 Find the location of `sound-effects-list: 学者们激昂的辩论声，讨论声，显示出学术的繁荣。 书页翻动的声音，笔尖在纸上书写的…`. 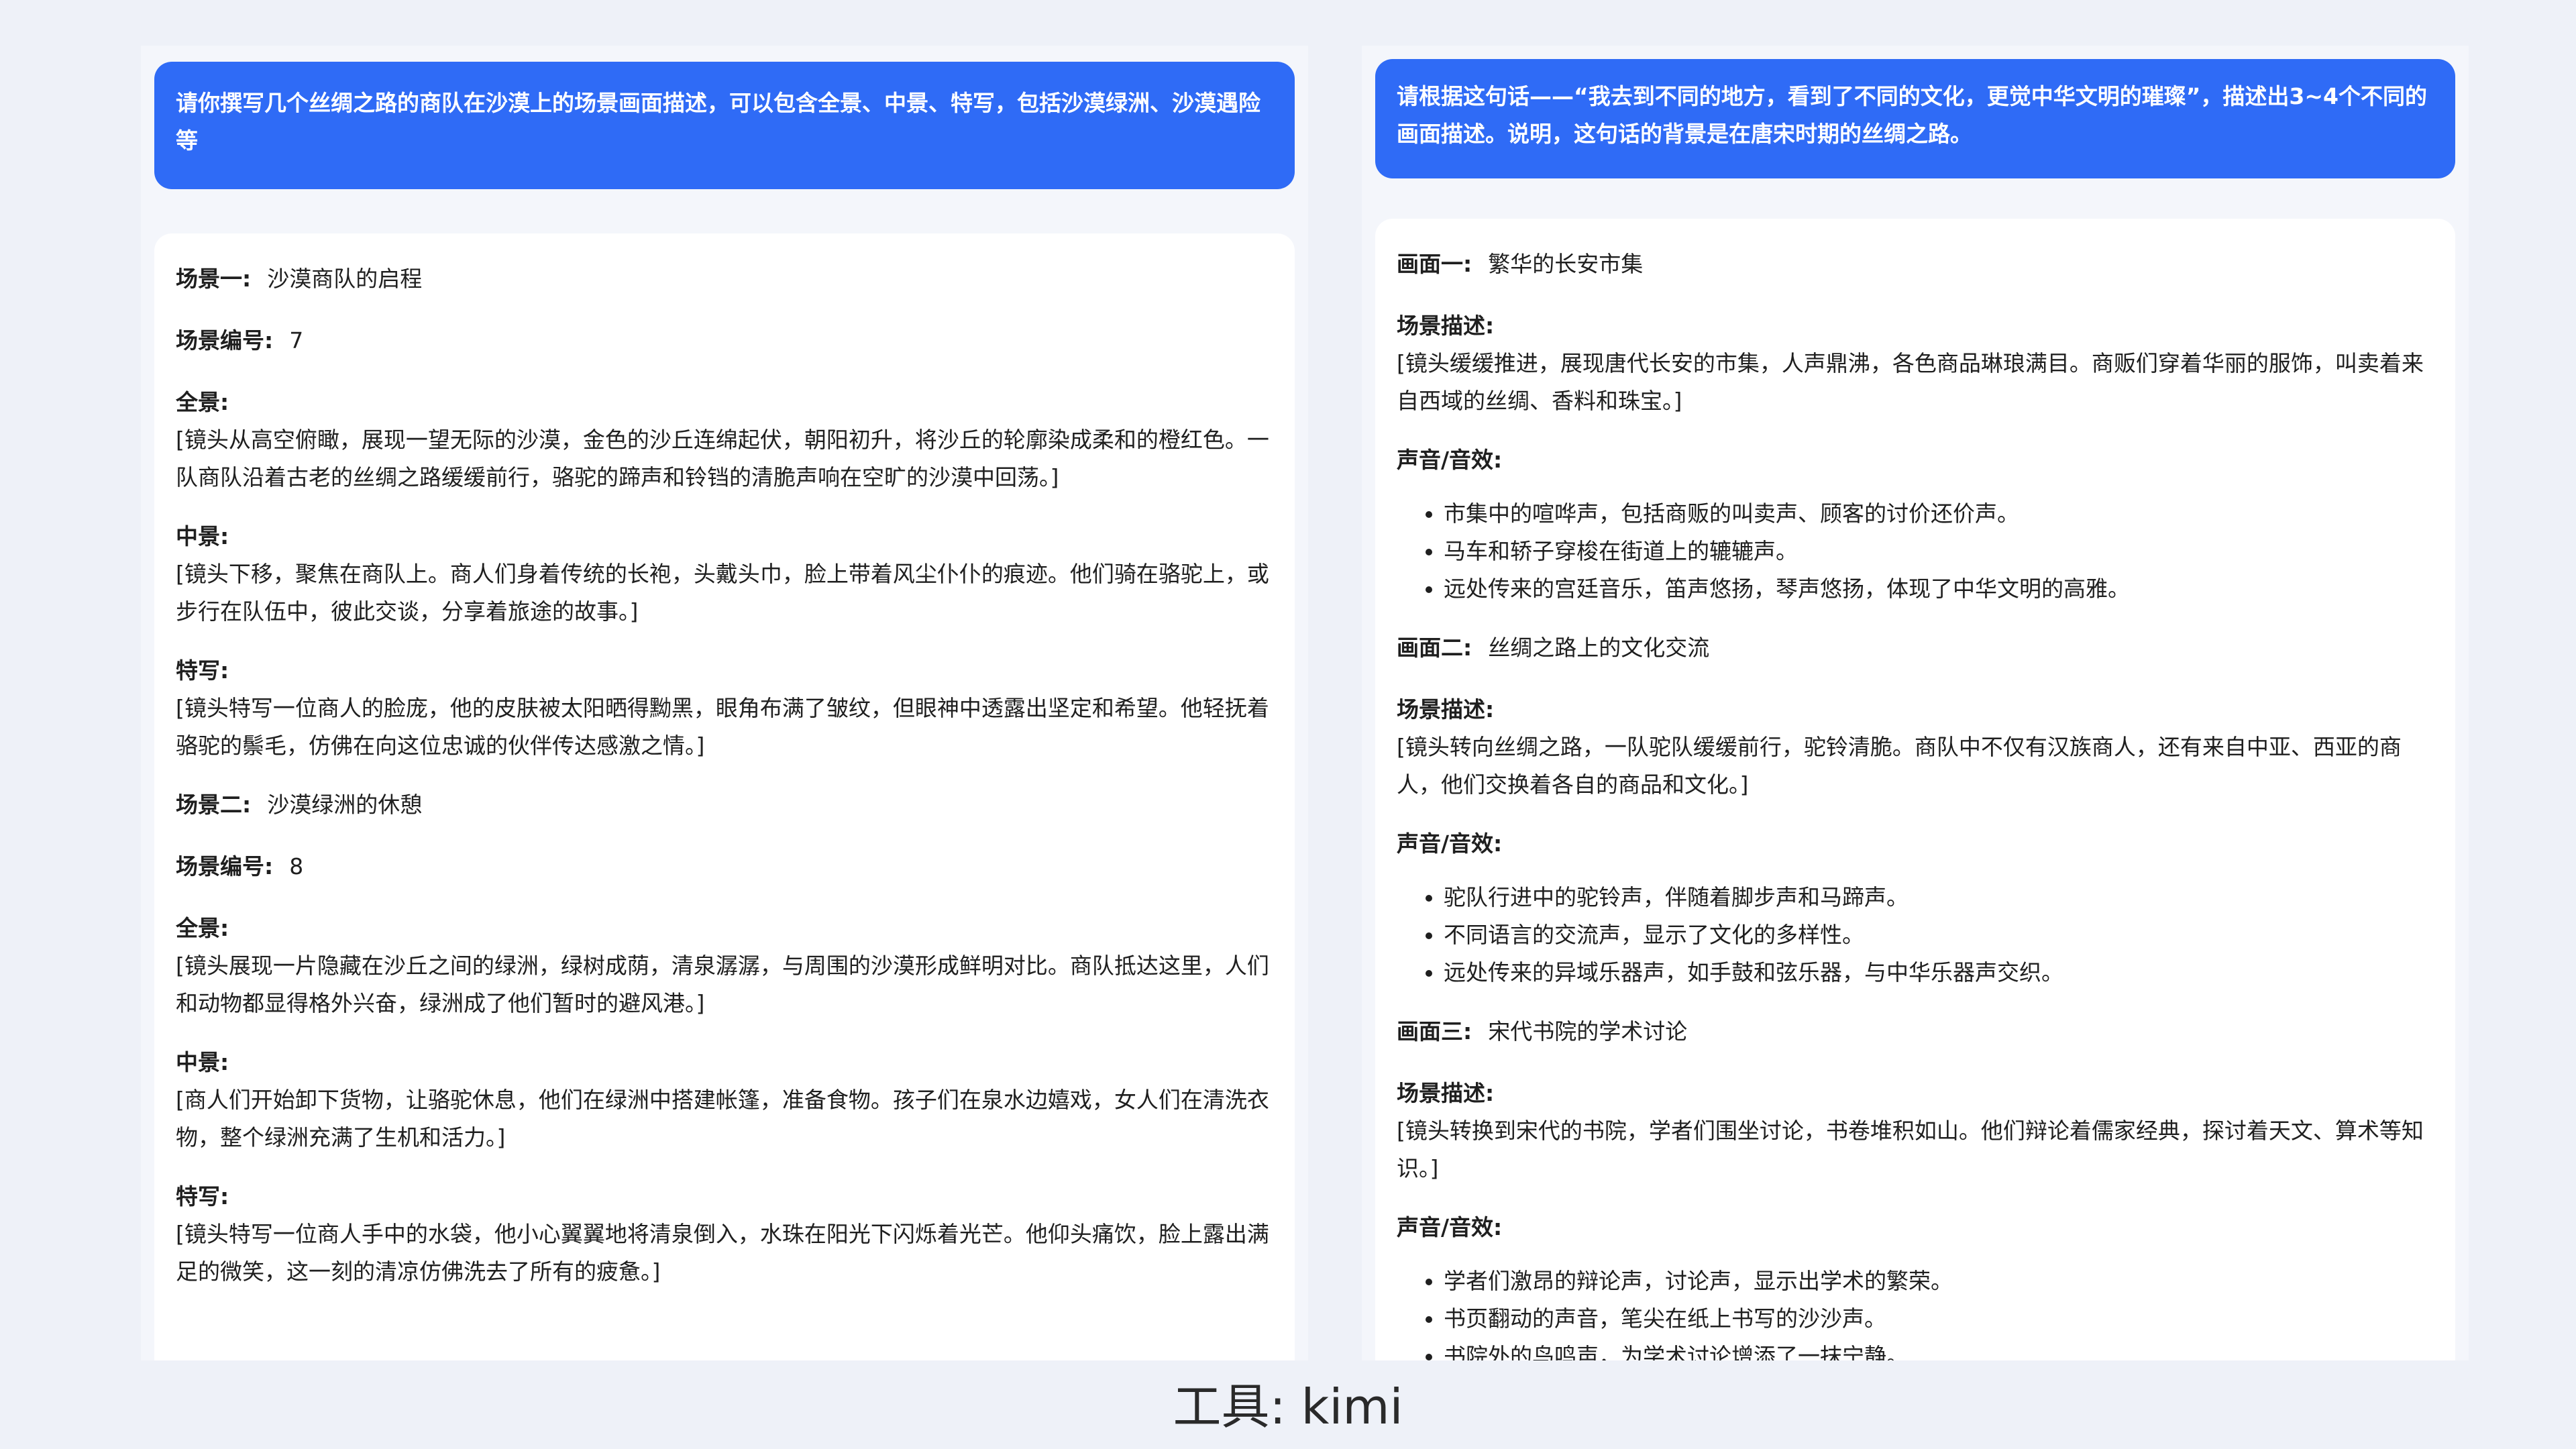

sound-effects-list: 学者们激昂的辩论声，讨论声，显示出学术的繁荣。 书页翻动的声音，笔尖在纸上书写的… is located at coordinates (1915, 1311).